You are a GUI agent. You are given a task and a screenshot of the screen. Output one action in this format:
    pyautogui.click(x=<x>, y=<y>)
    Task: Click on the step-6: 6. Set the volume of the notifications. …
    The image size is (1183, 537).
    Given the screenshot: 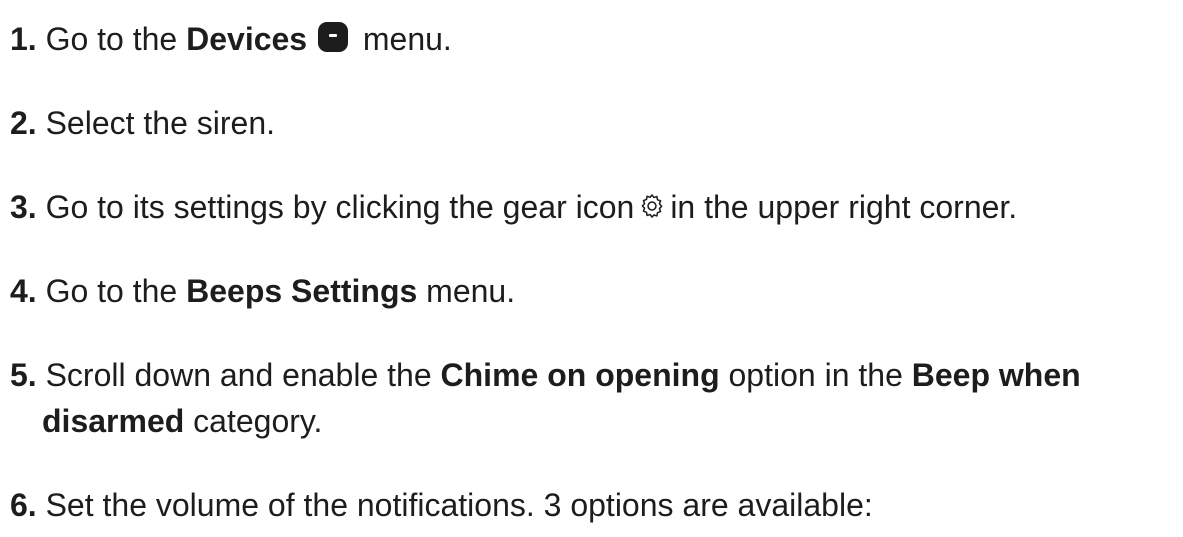 What is the action you would take?
    pyautogui.click(x=441, y=505)
    